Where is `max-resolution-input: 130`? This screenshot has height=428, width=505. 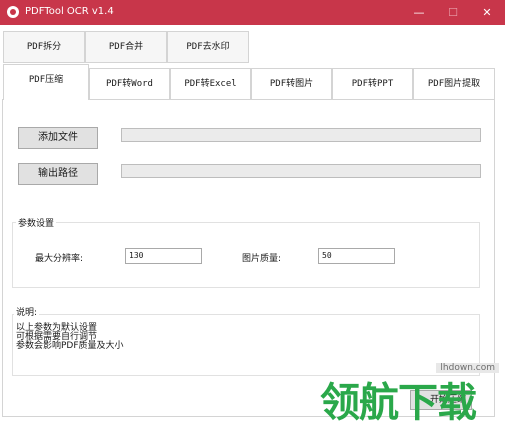
max-resolution-input: 130 is located at coordinates (163, 256).